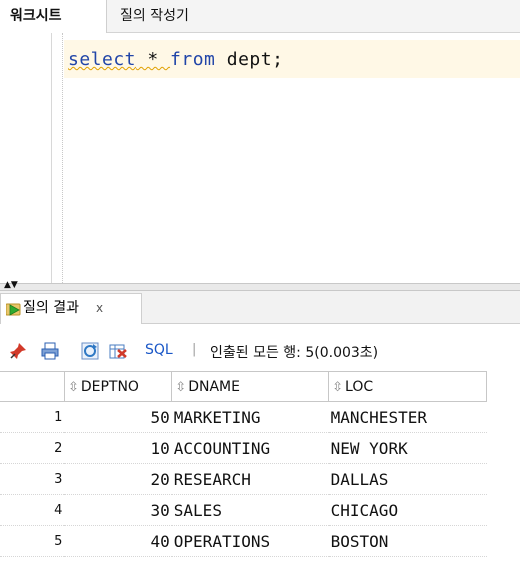 The width and height of the screenshot is (520, 568). I want to click on tab-query-builder: 질의 작성기, so click(154, 16).